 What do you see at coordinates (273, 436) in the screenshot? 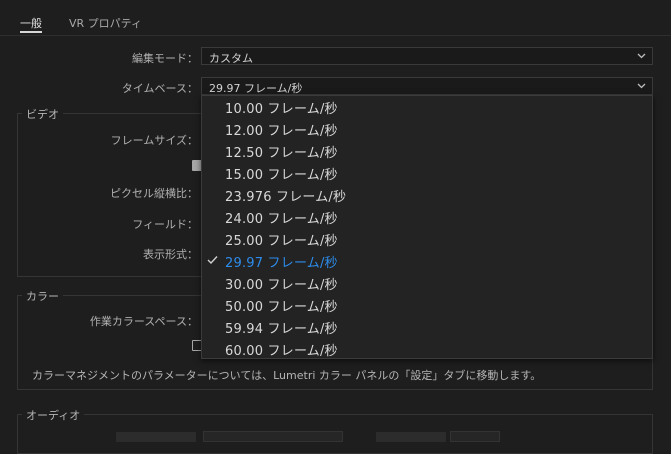
I see `audio-channel-select` at bounding box center [273, 436].